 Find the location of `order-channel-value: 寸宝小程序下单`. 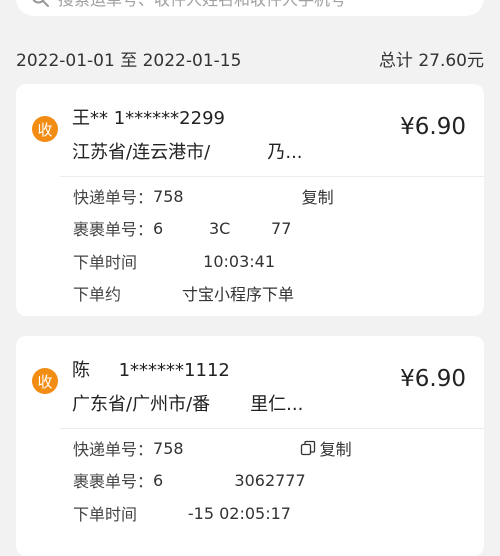

order-channel-value: 寸宝小程序下单 is located at coordinates (208, 294).